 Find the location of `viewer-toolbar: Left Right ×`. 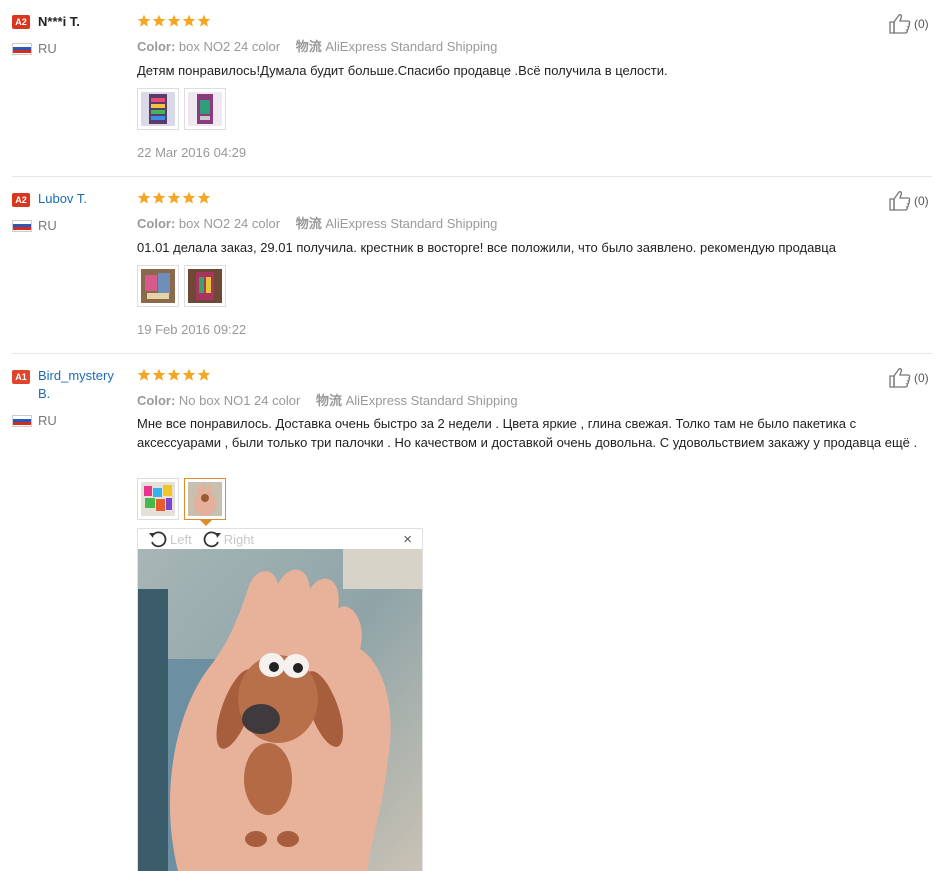

viewer-toolbar: Left Right × is located at coordinates (280, 539).